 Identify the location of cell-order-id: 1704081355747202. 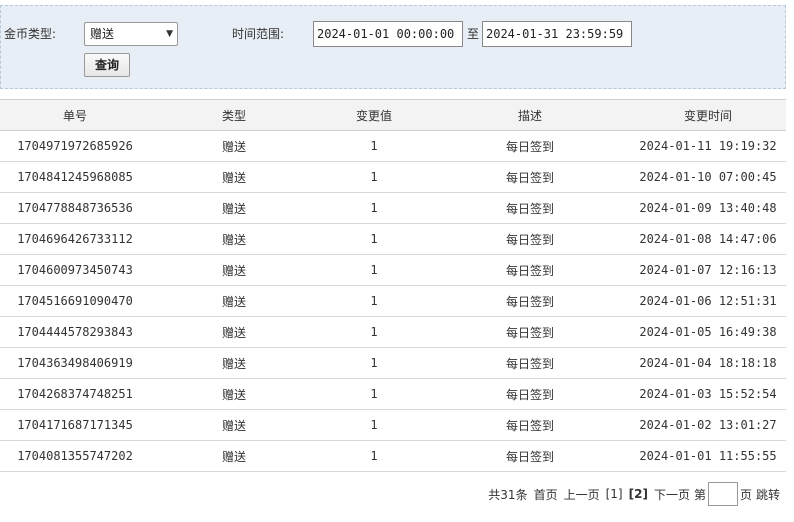
(75, 456).